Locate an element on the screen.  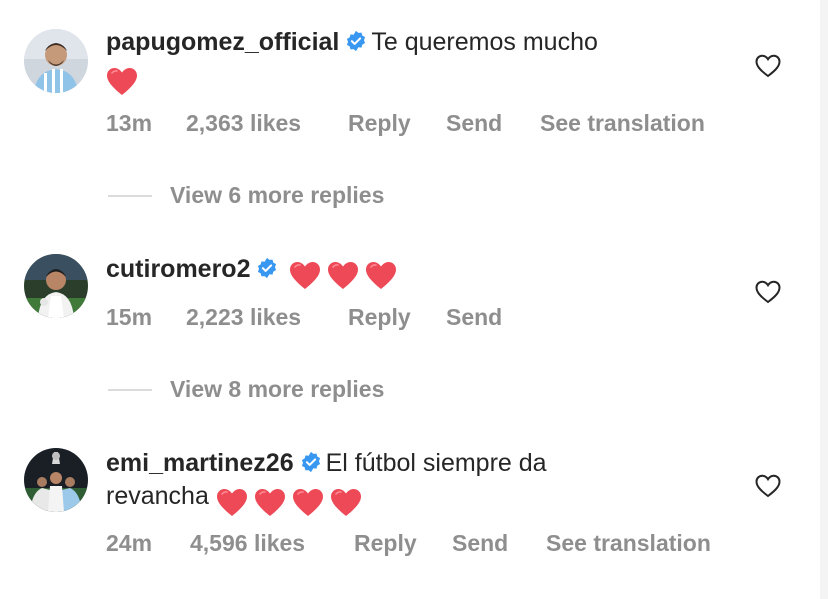
likes-count: 2,363 likes is located at coordinates (243, 123).